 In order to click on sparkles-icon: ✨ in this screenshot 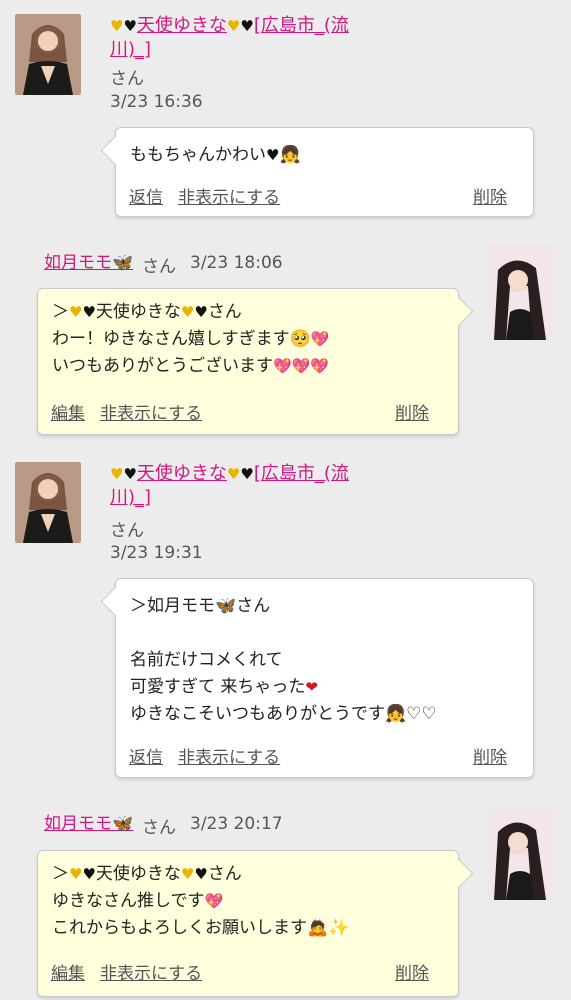, I will do `click(339, 928)`.